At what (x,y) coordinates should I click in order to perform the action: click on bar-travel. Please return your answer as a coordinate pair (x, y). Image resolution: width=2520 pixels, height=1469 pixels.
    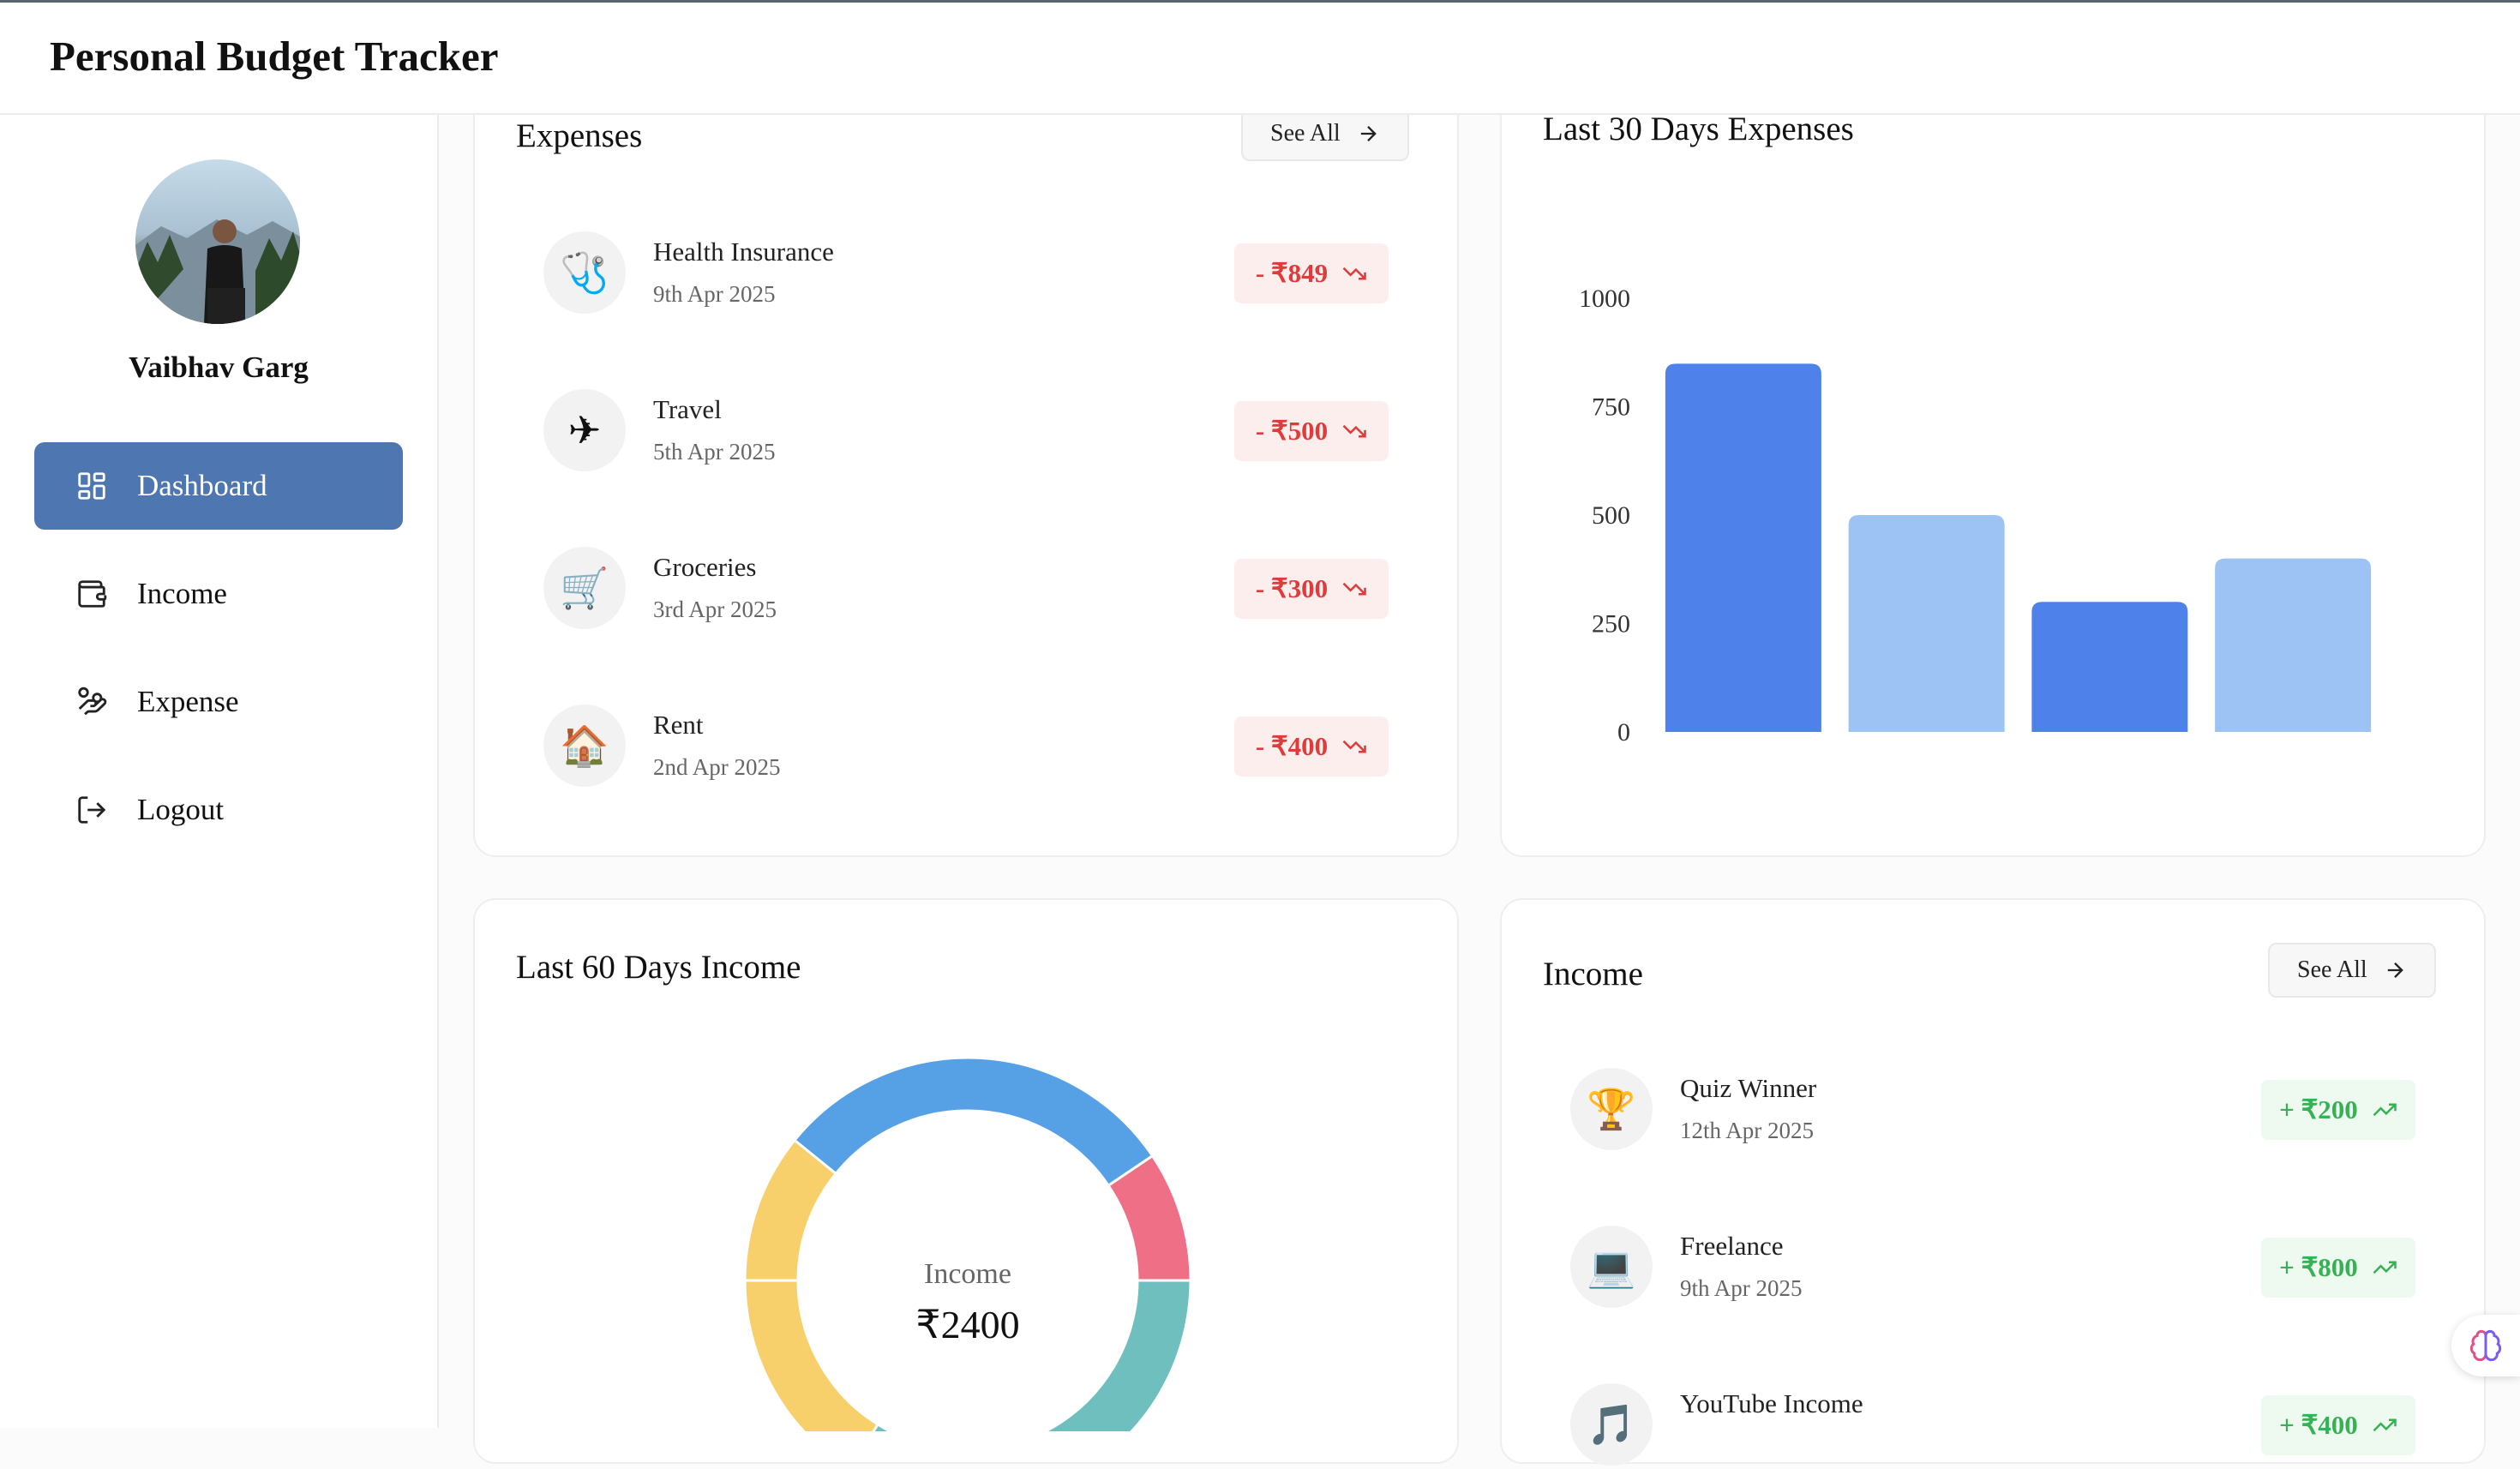
    Looking at the image, I should click on (1926, 623).